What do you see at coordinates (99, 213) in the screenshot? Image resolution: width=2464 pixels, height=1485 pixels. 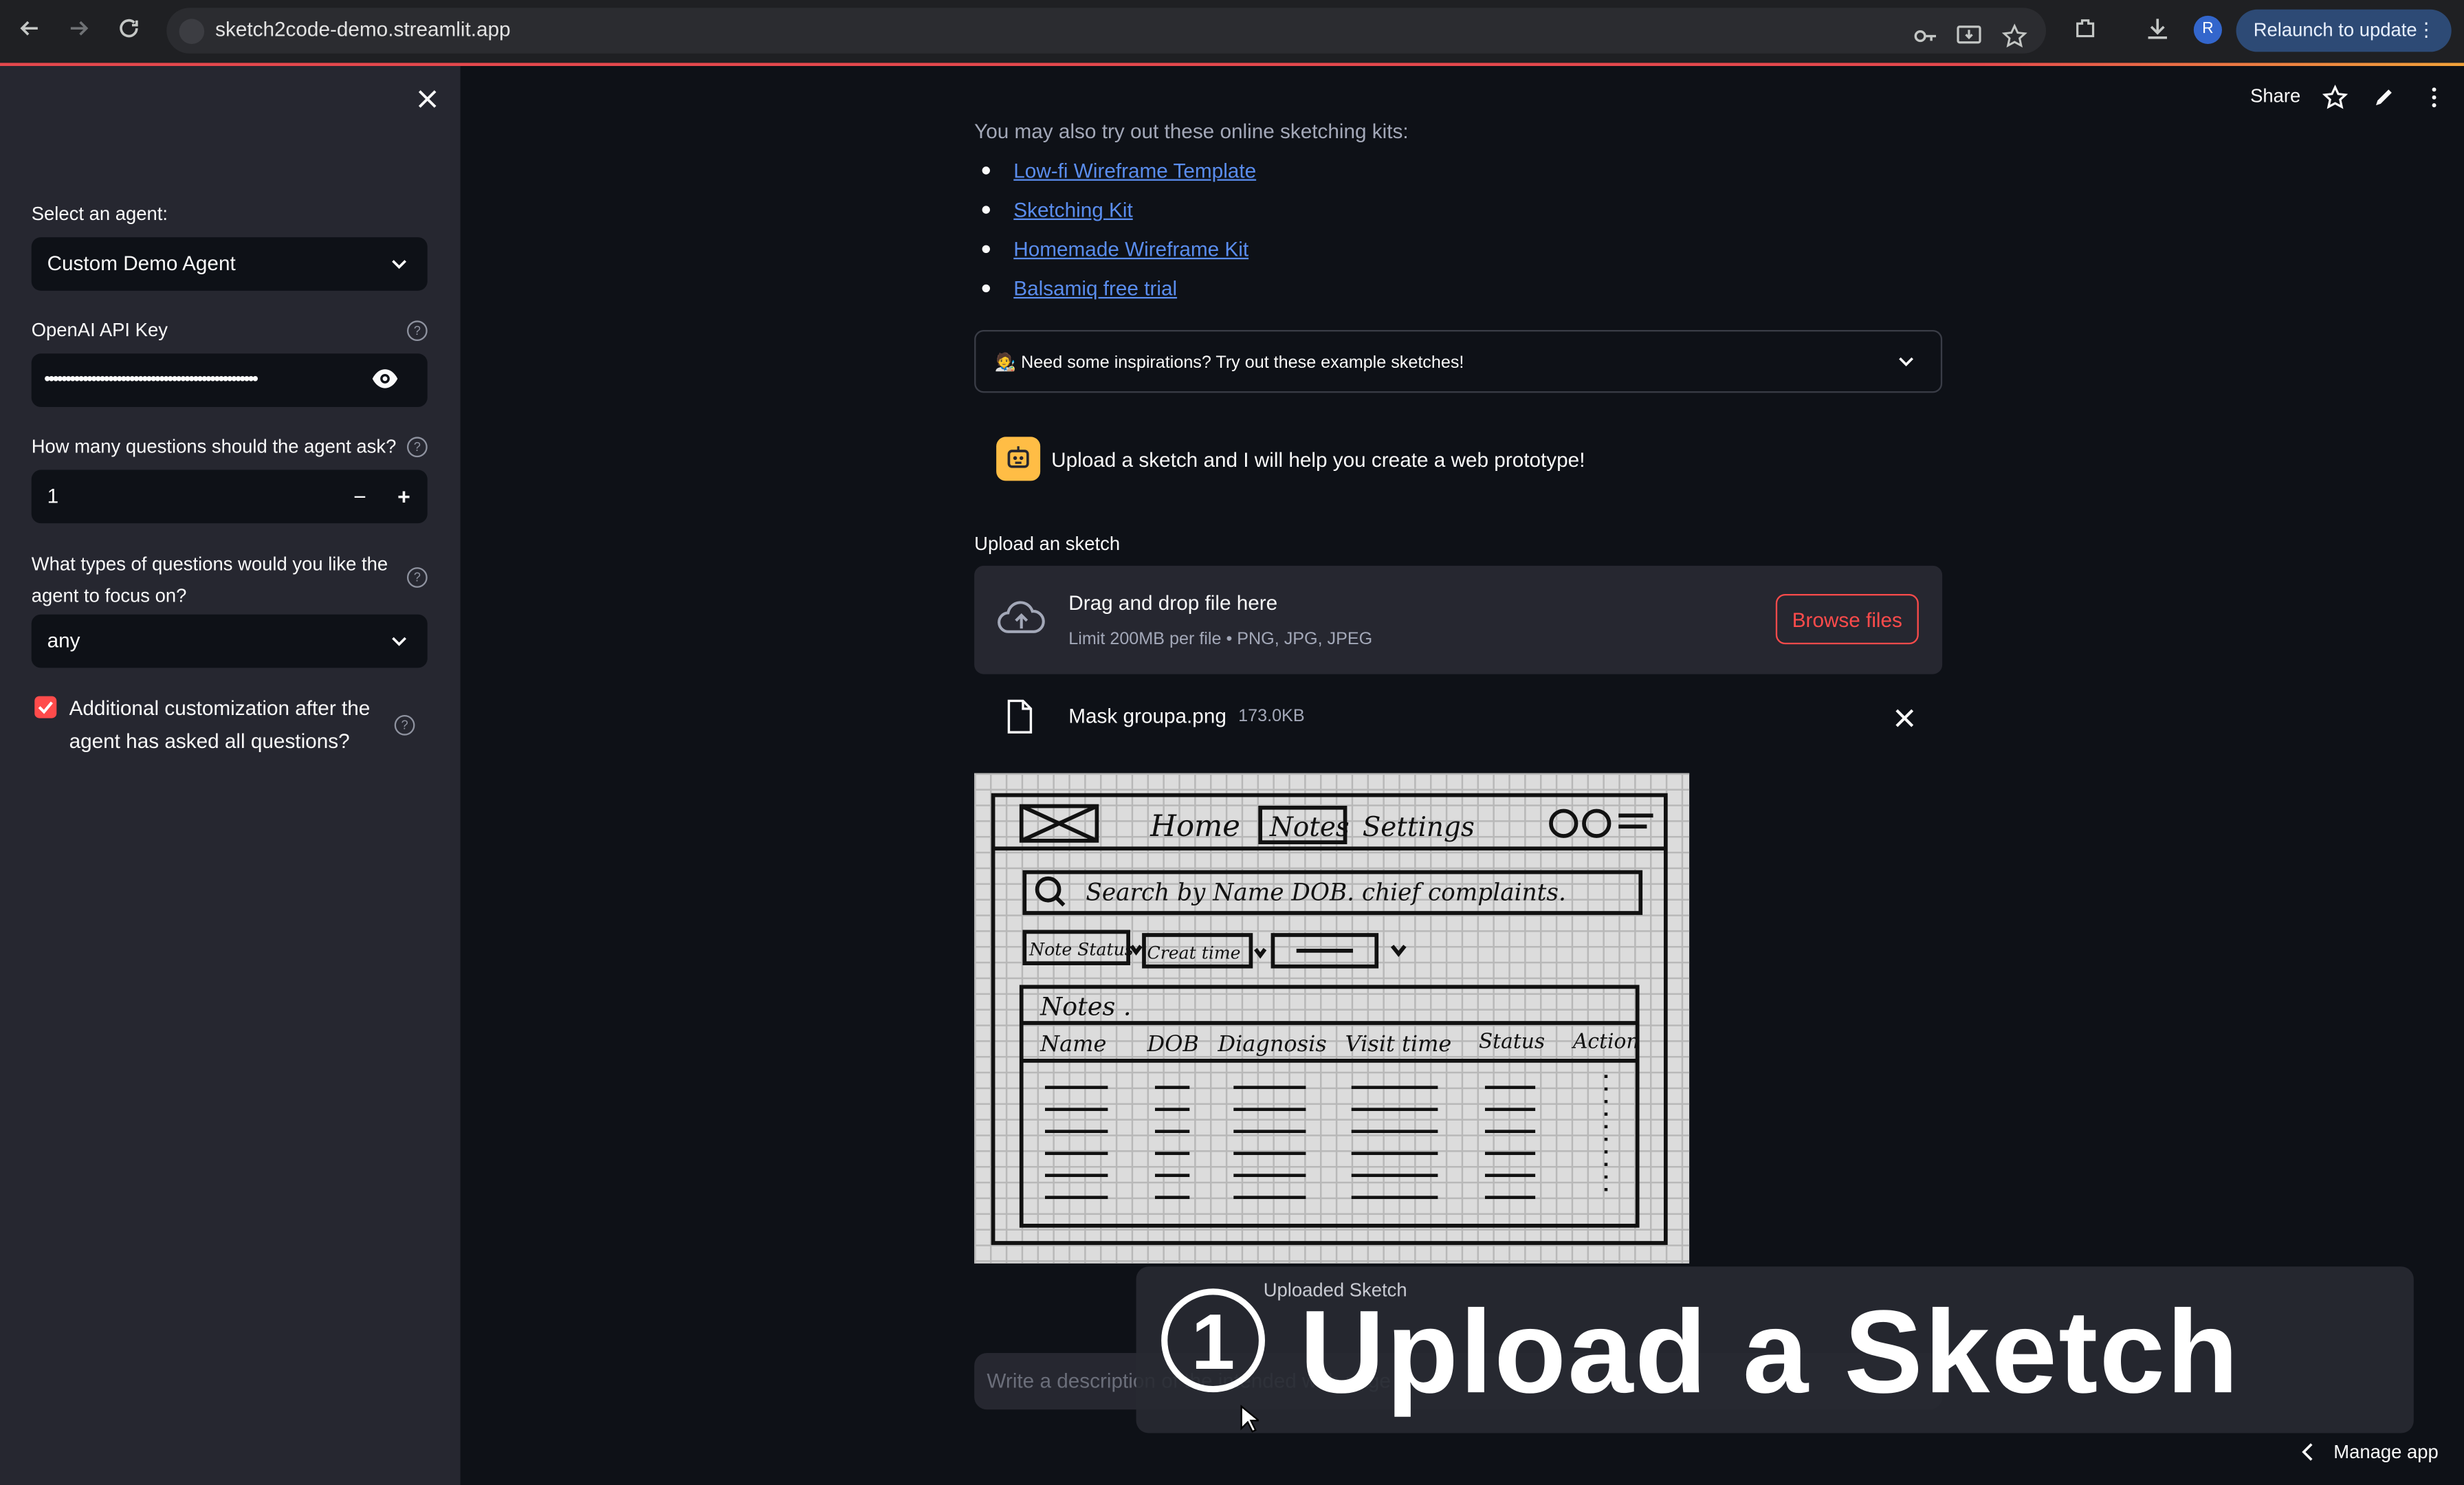 I see `agent-select-label: Select an agent:` at bounding box center [99, 213].